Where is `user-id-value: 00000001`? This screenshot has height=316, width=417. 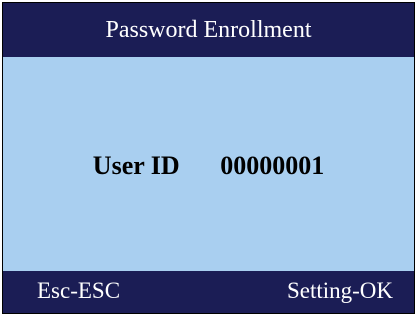
user-id-value: 00000001 is located at coordinates (272, 165).